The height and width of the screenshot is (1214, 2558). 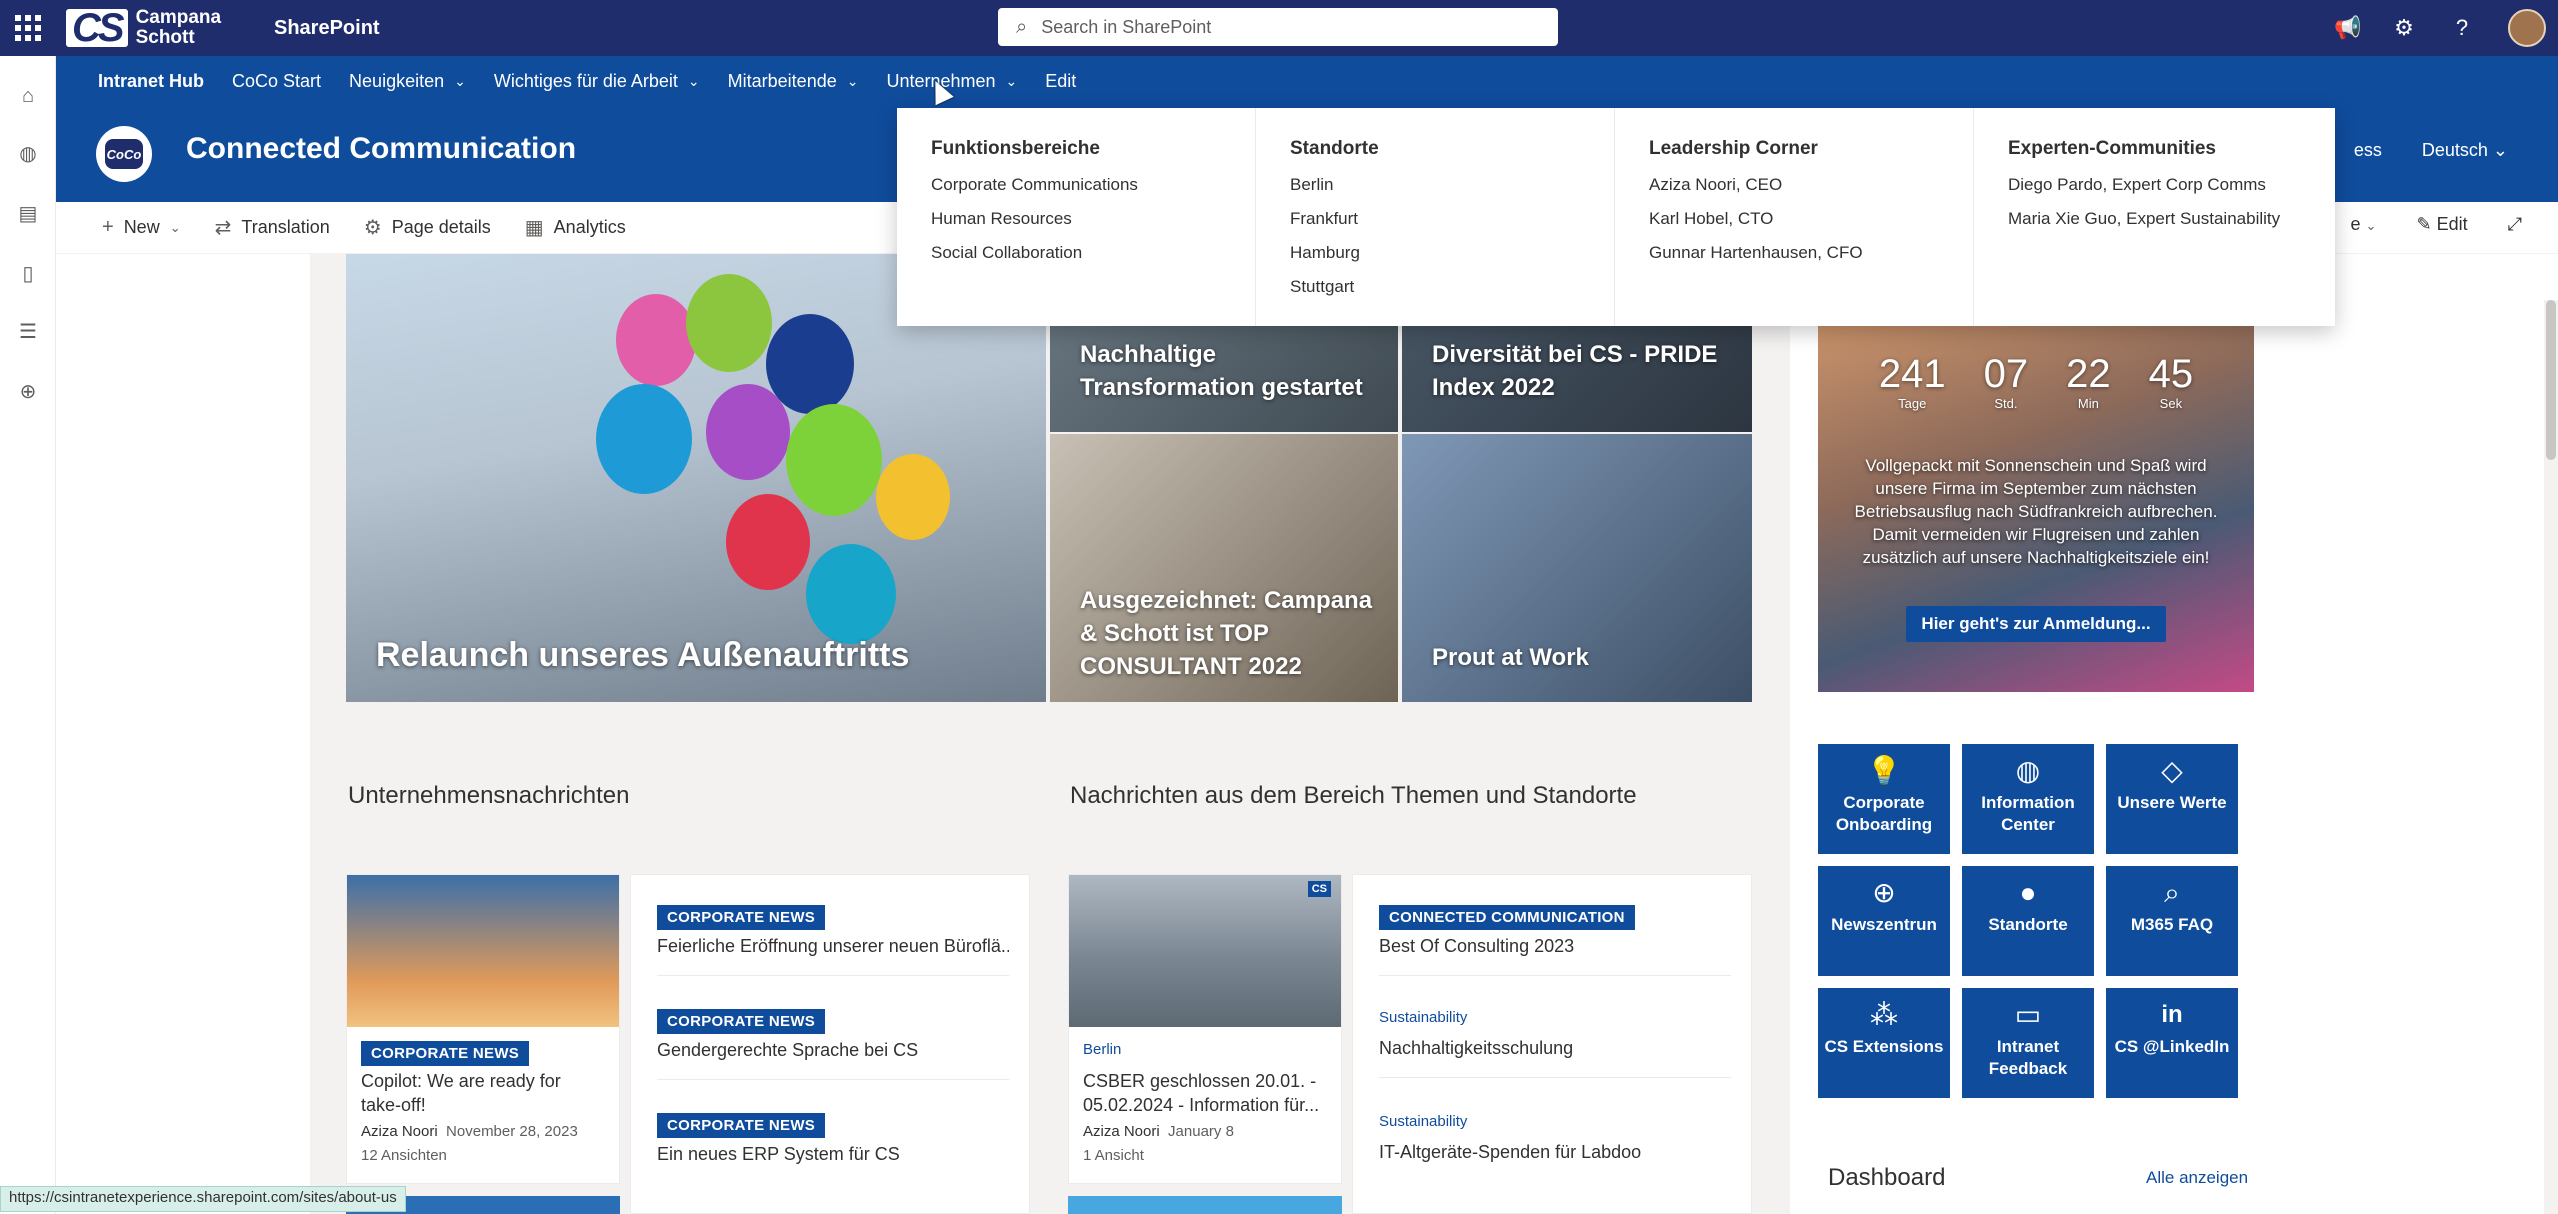 I want to click on hubnav-mitarbeitende: Mitarbeitende ⌄, so click(x=793, y=81).